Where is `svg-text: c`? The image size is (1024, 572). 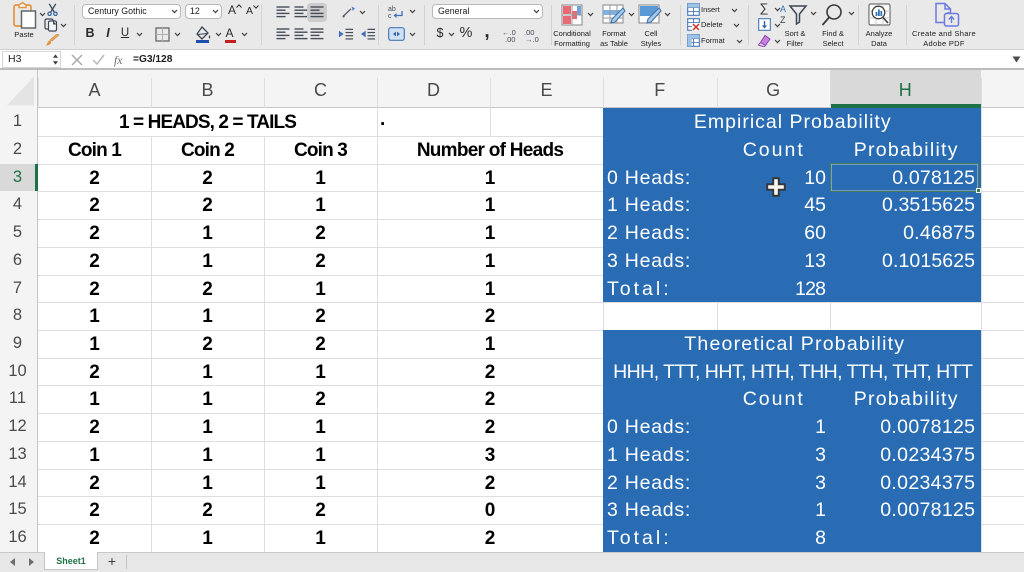
svg-text: c is located at coordinates (390, 16).